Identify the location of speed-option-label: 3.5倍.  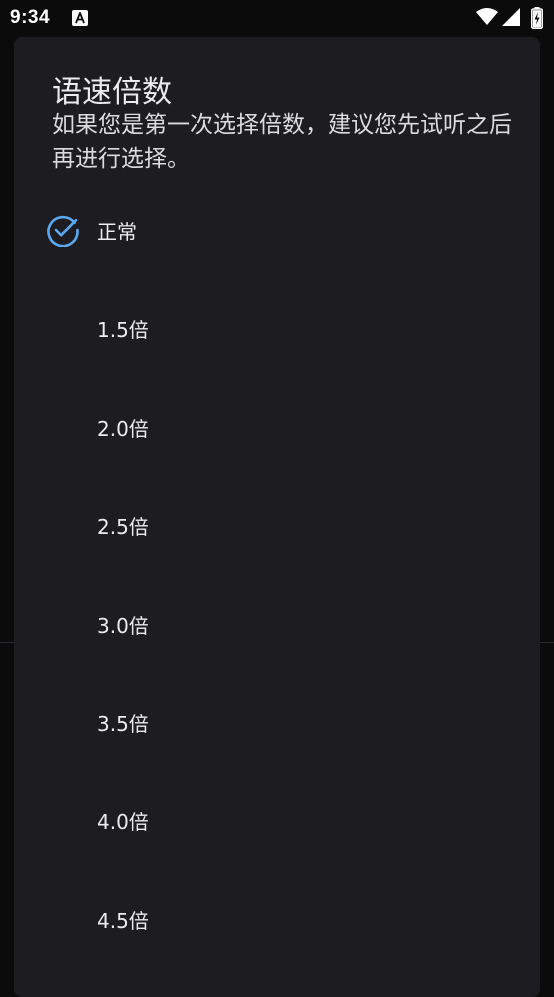
(123, 723).